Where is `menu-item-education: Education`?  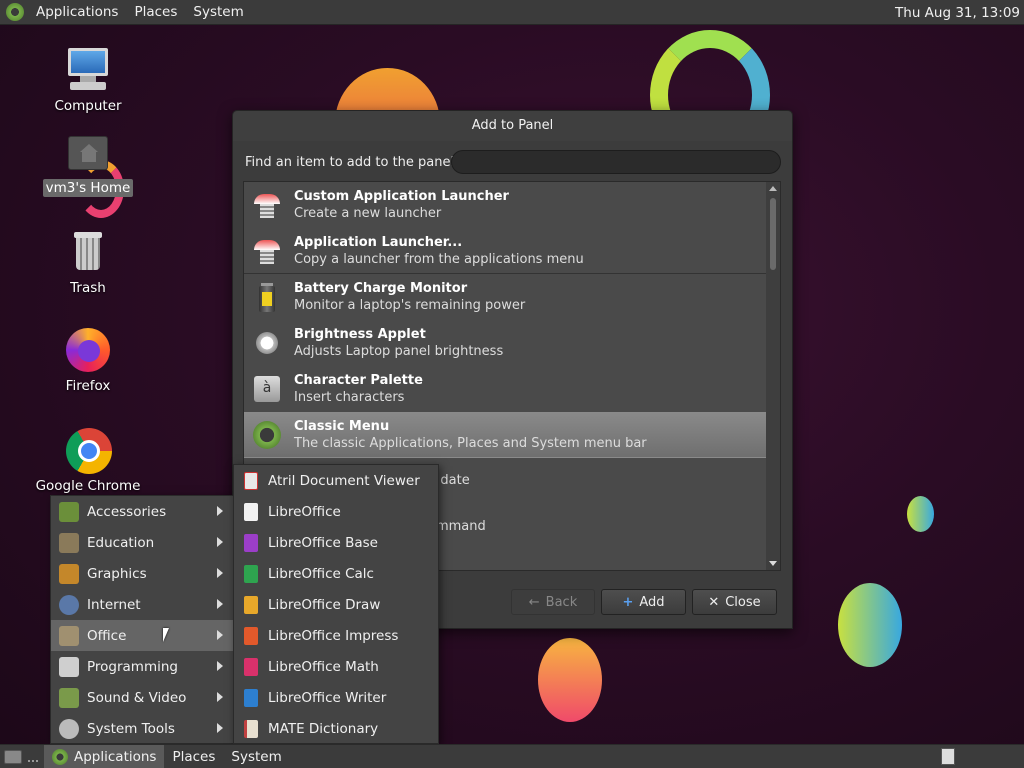 menu-item-education: Education is located at coordinates (142, 542).